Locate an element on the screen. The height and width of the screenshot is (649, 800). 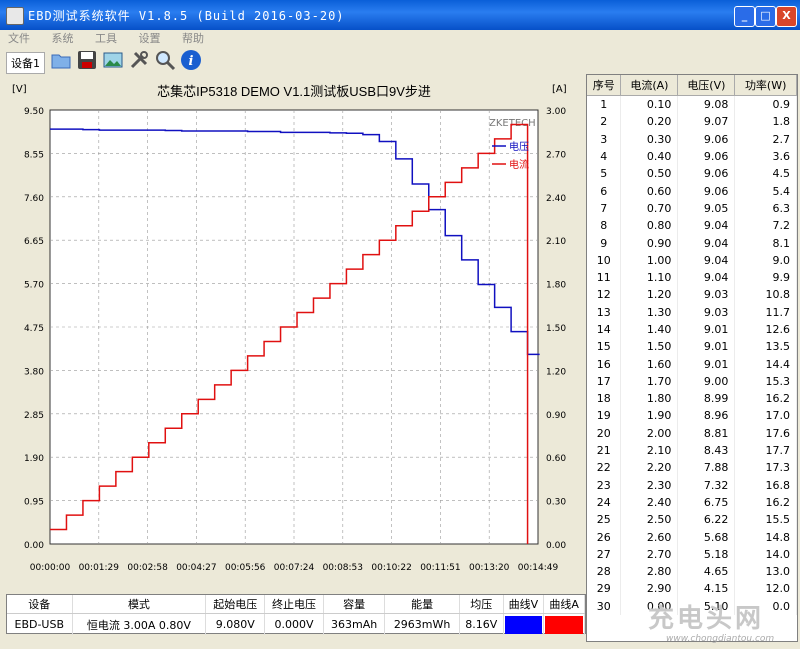
info-icon: i is located at coordinates (191, 60).